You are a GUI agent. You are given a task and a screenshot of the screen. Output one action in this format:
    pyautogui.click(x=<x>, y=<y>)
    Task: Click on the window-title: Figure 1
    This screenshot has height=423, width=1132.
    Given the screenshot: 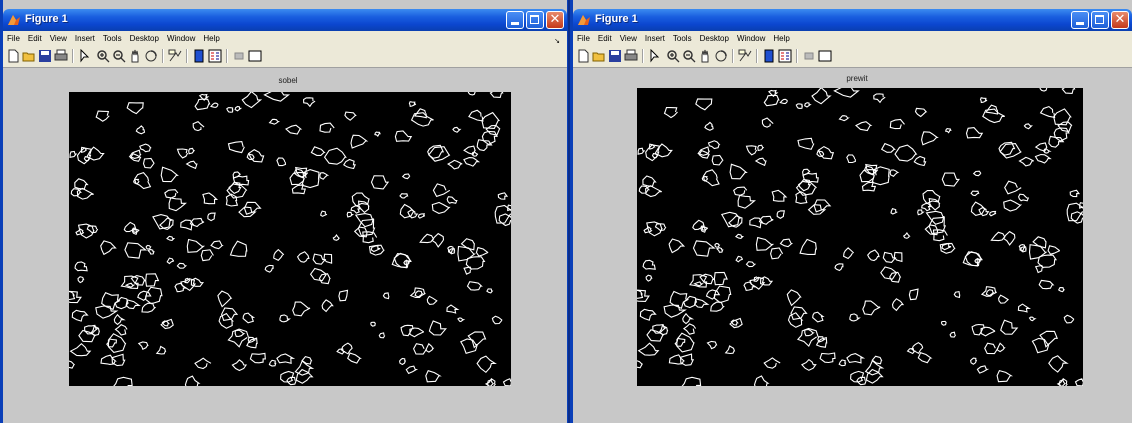 What is the action you would take?
    pyautogui.click(x=616, y=19)
    